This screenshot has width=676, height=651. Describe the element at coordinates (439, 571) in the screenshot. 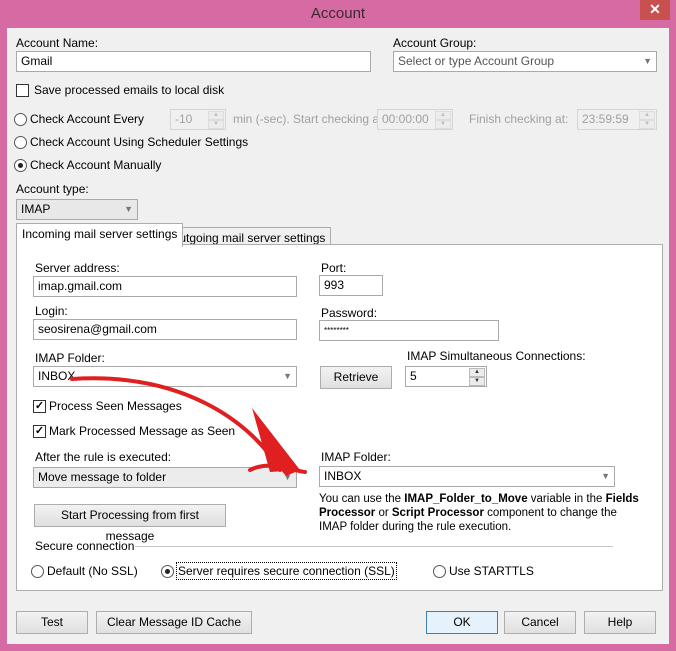

I see `starttls-radio` at that location.